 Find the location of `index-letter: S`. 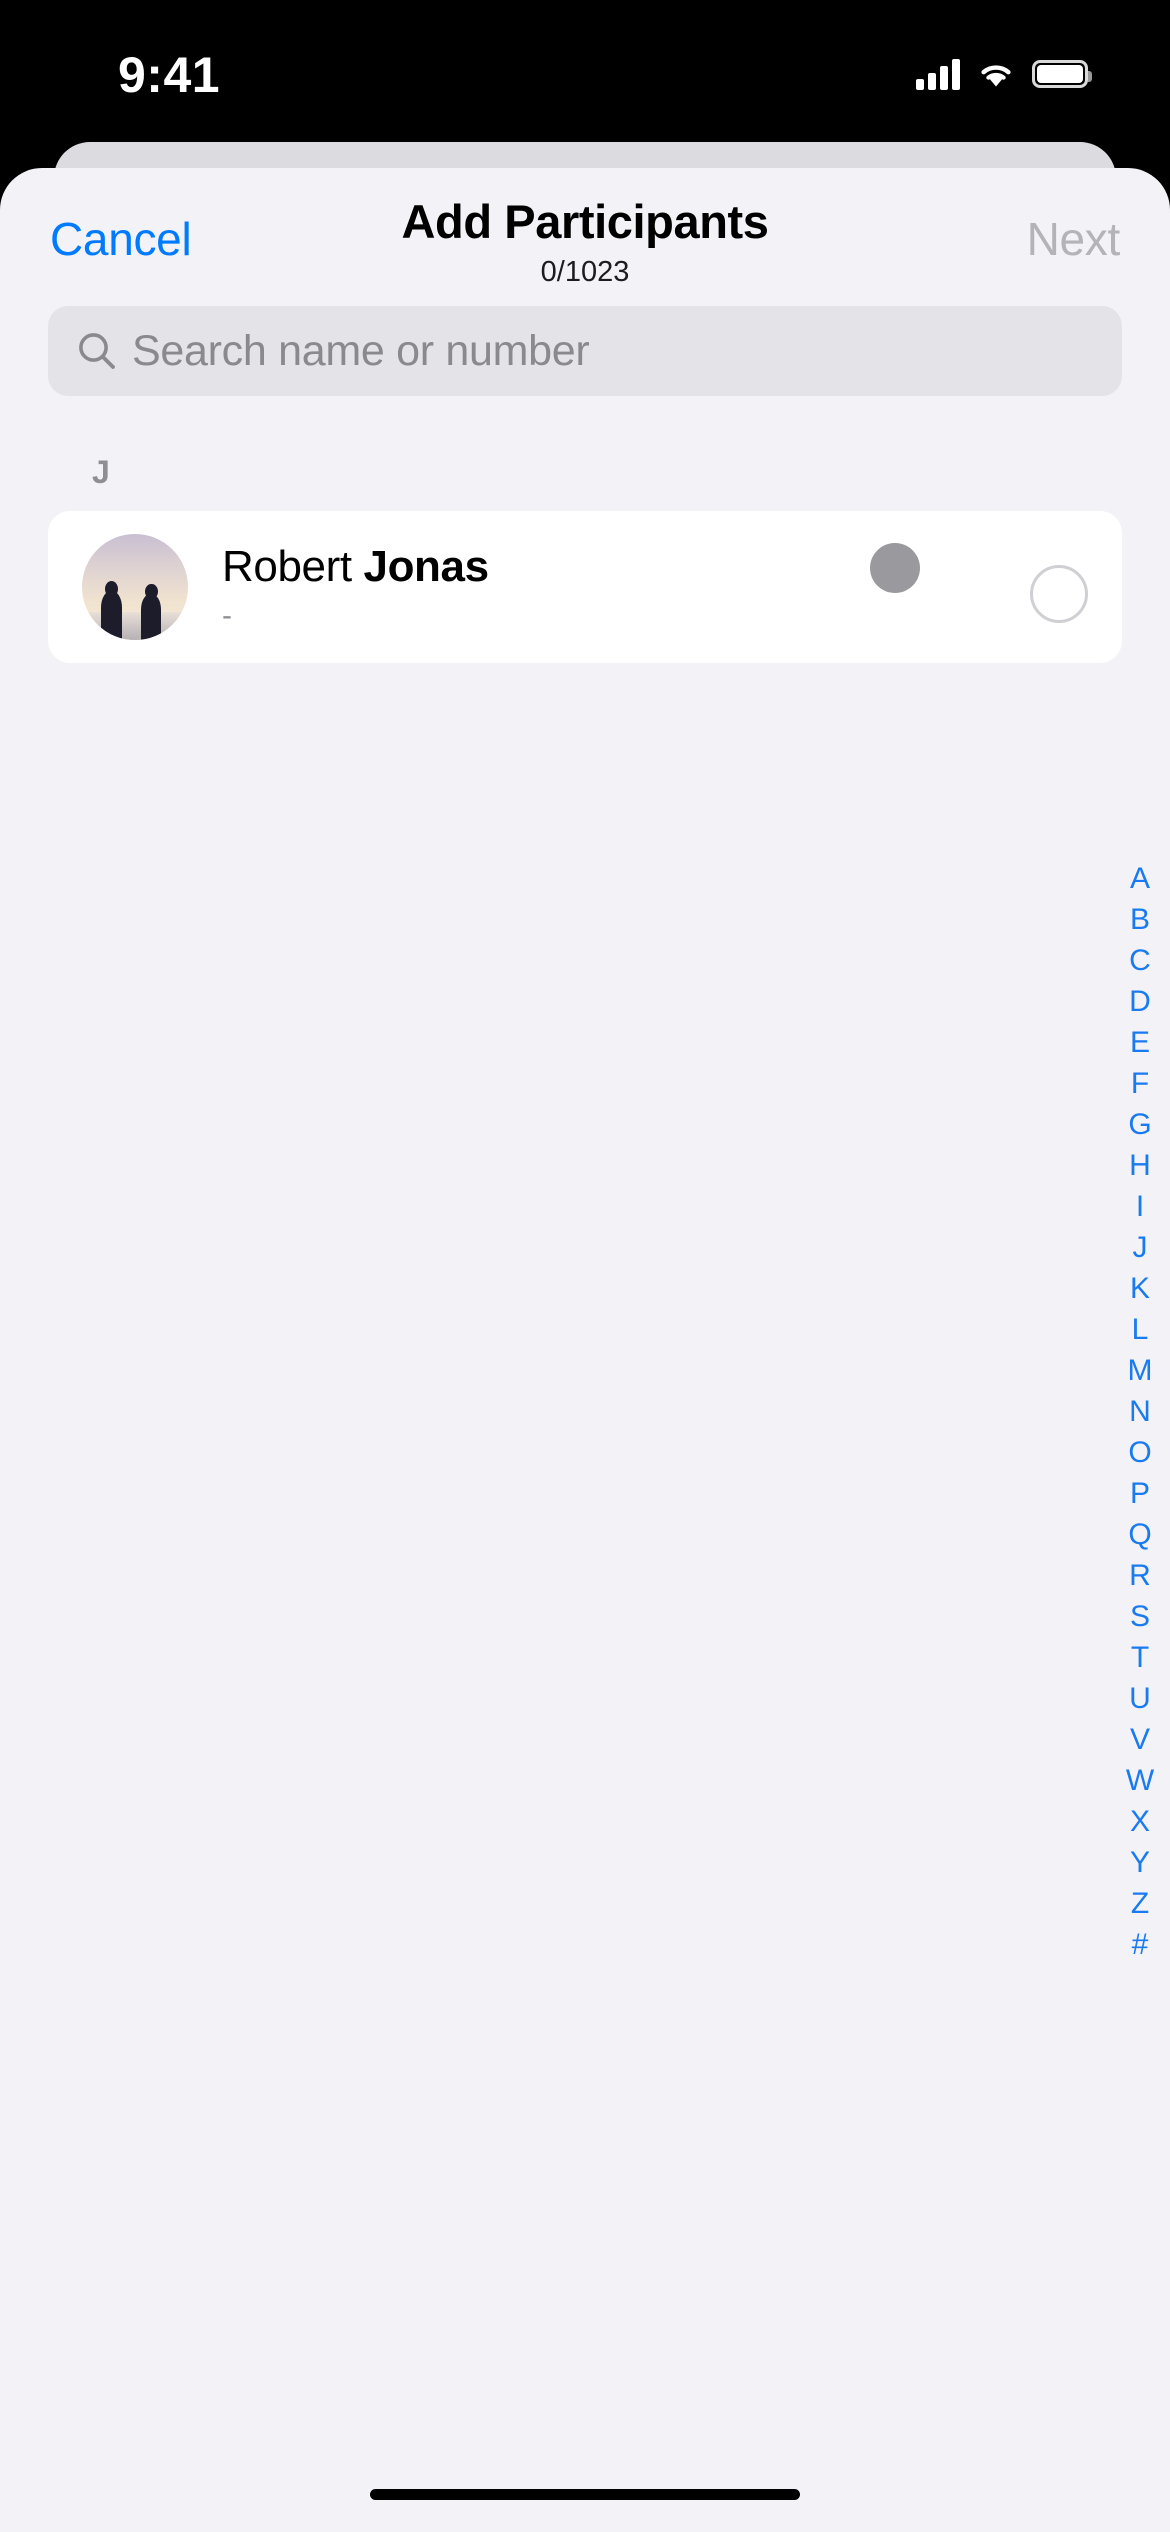

index-letter: S is located at coordinates (1140, 1616).